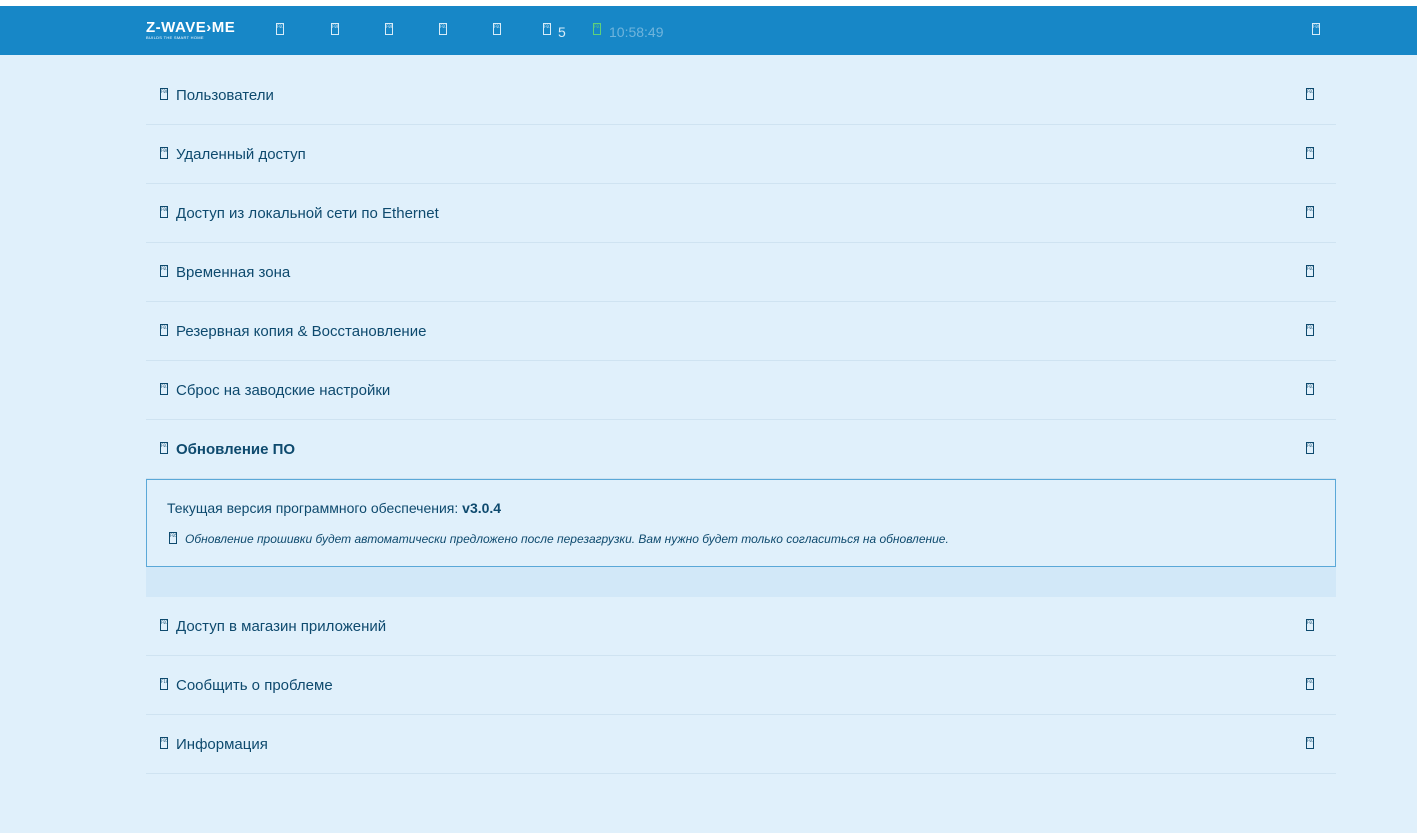 This screenshot has height=833, width=1417. What do you see at coordinates (164, 94) in the screenshot?
I see `users-icon: F0C0` at bounding box center [164, 94].